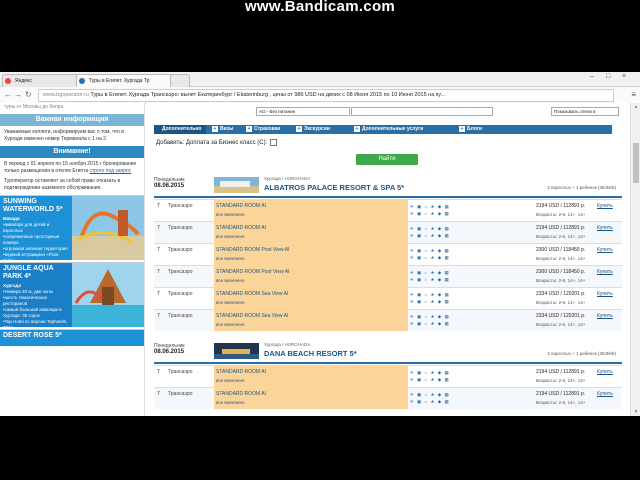 The image size is (640, 480). What do you see at coordinates (592, 76) in the screenshot?
I see `minimize-icon: –` at bounding box center [592, 76].